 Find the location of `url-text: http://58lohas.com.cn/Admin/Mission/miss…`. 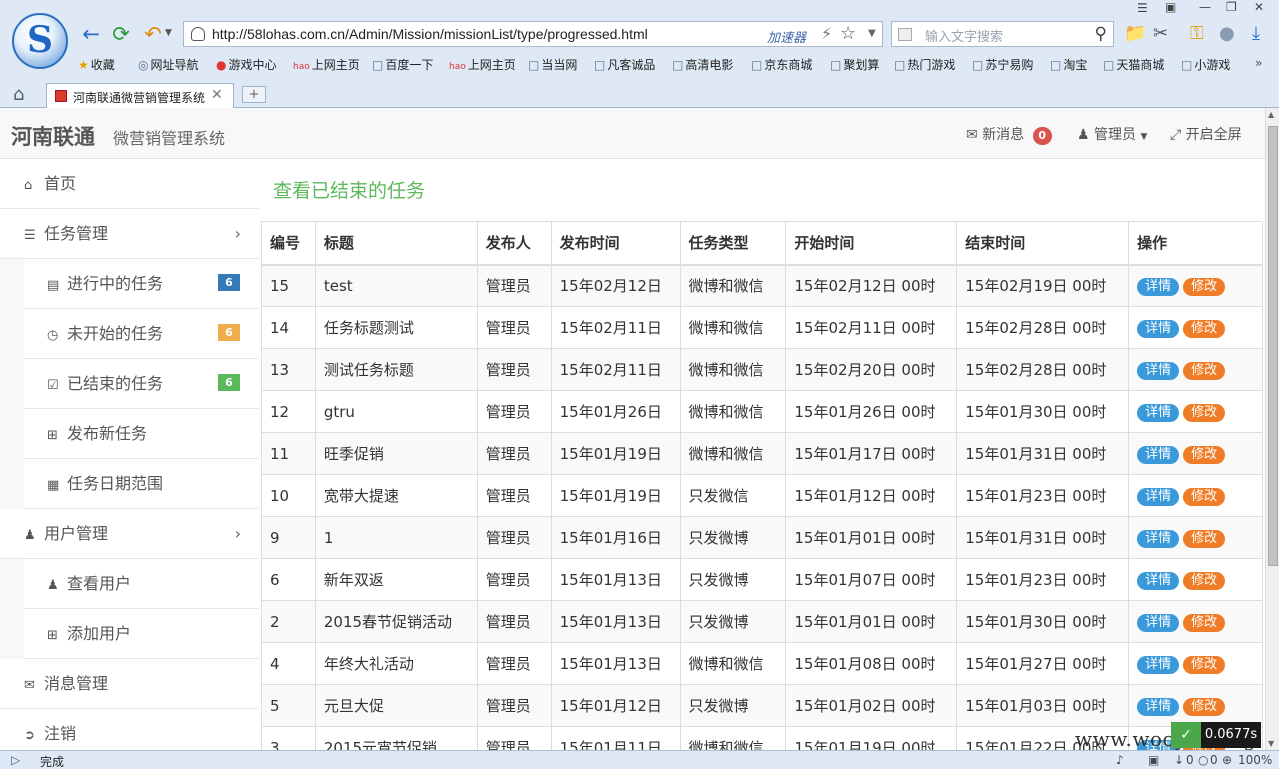

url-text: http://58lohas.com.cn/Admin/Mission/miss… is located at coordinates (430, 34).